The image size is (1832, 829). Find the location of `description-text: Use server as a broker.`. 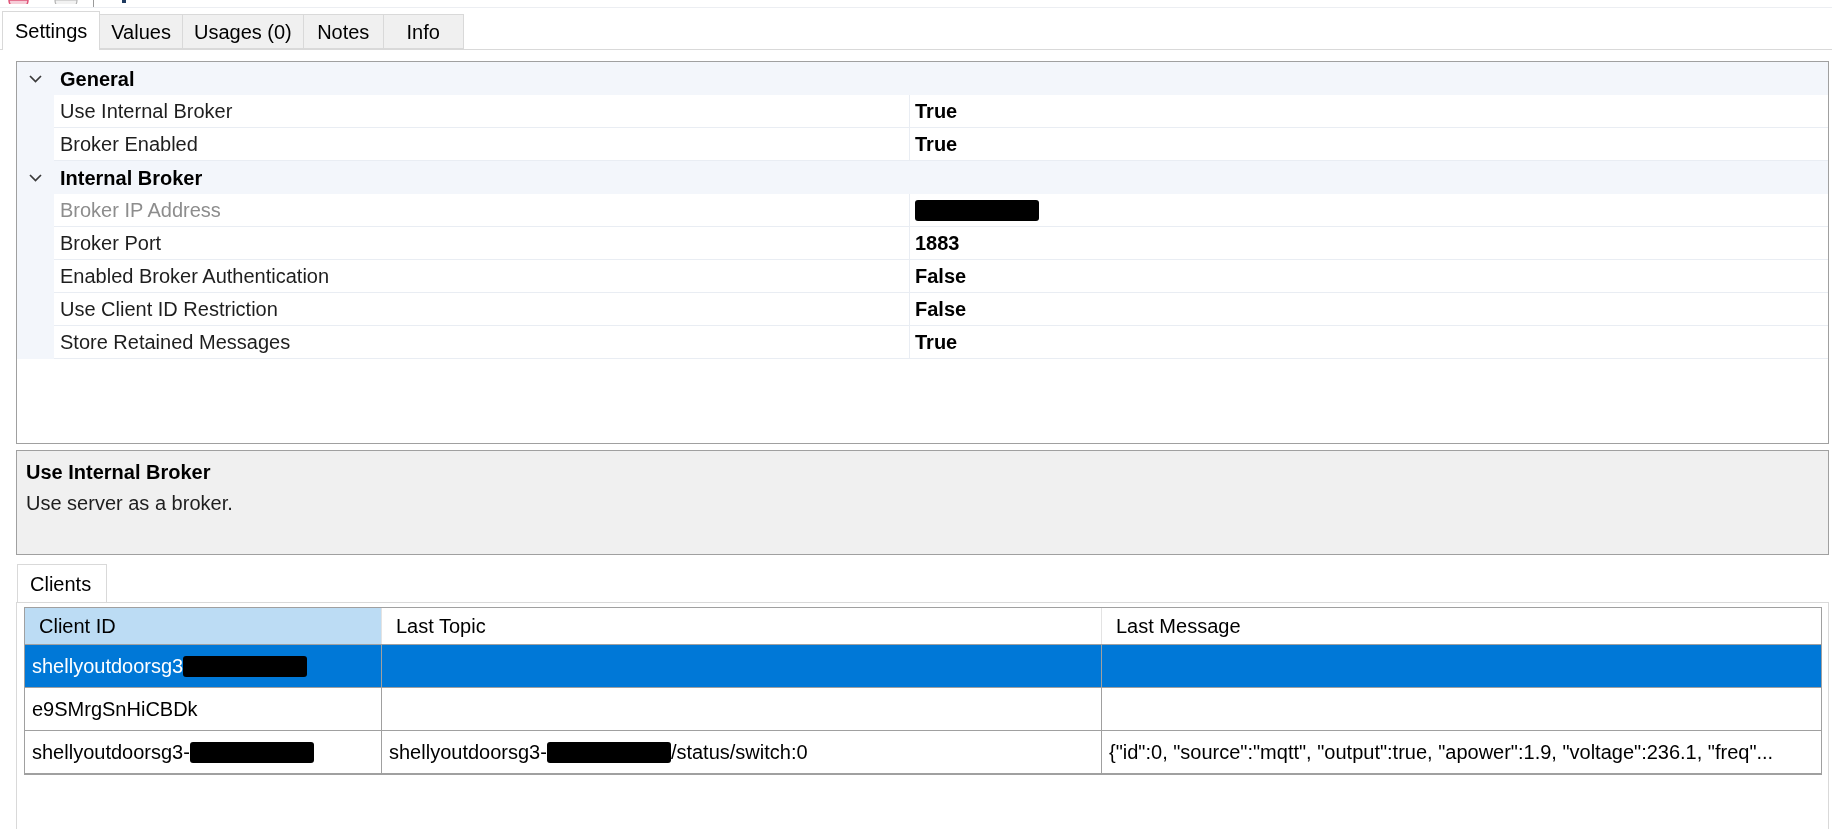

description-text: Use server as a broker. is located at coordinates (129, 503).